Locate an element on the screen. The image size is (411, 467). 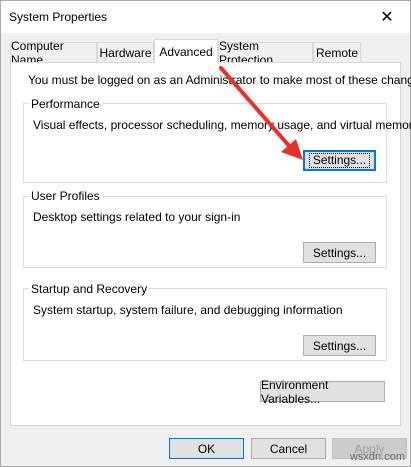
title-bar: System Properties ✕ is located at coordinates (205, 17).